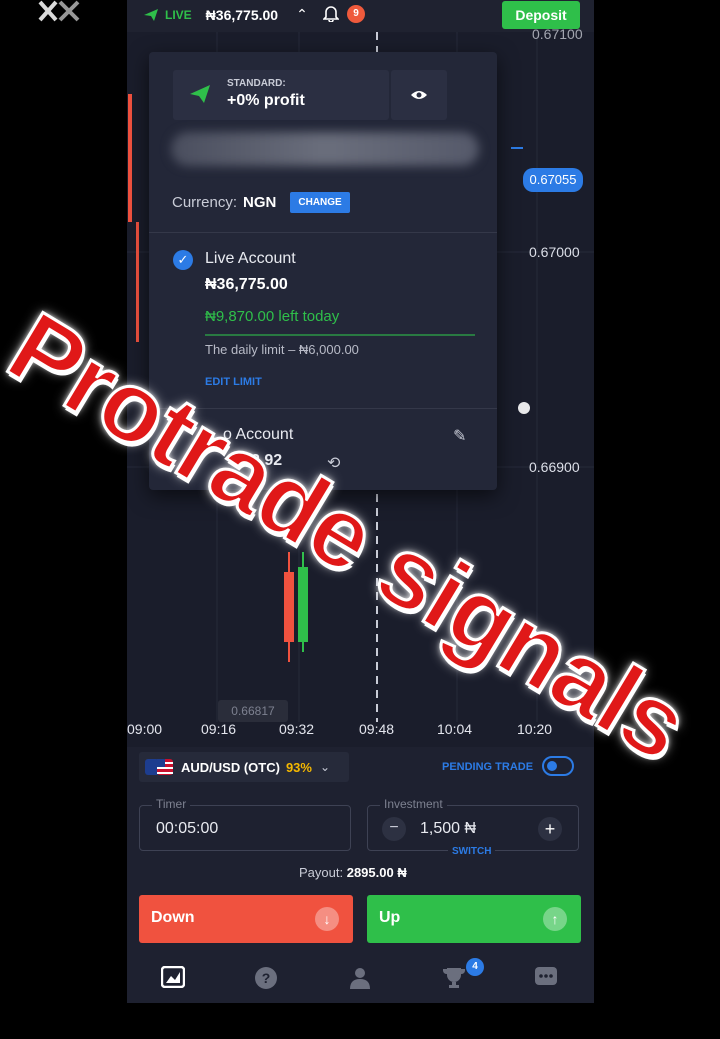 The height and width of the screenshot is (1039, 720). What do you see at coordinates (553, 180) in the screenshot?
I see `current-price-label: 0.67055` at bounding box center [553, 180].